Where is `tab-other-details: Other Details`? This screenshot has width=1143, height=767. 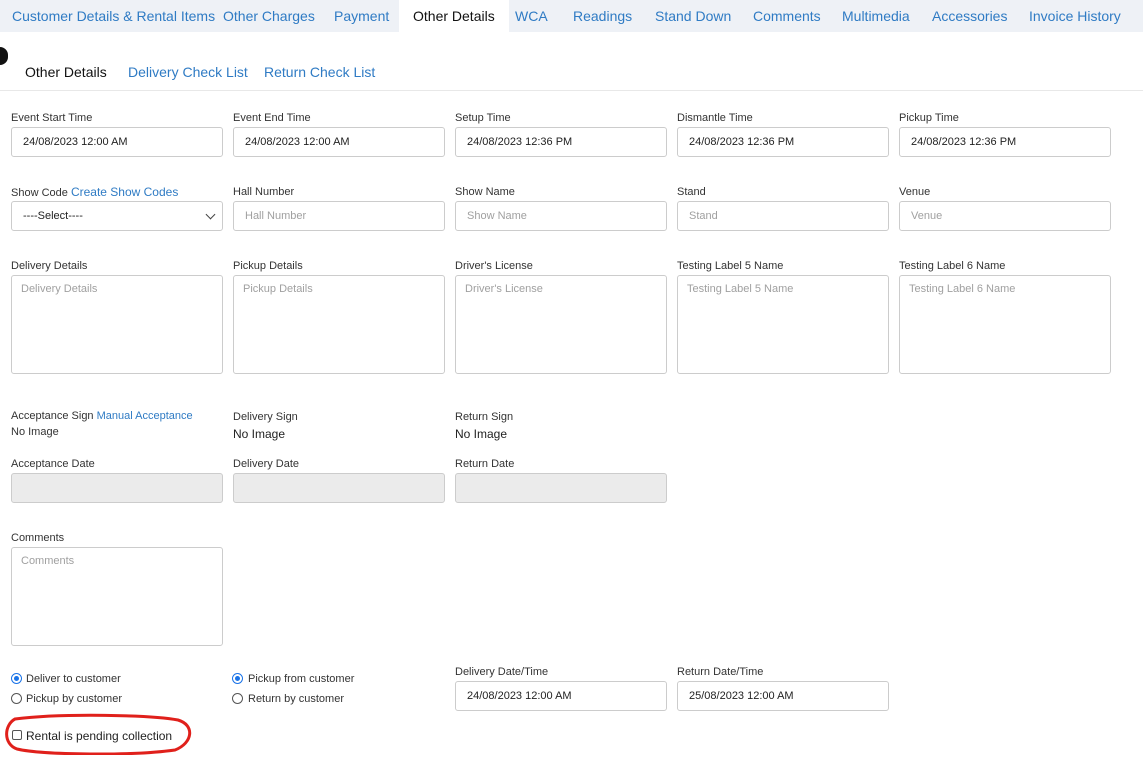 tab-other-details: Other Details is located at coordinates (454, 16).